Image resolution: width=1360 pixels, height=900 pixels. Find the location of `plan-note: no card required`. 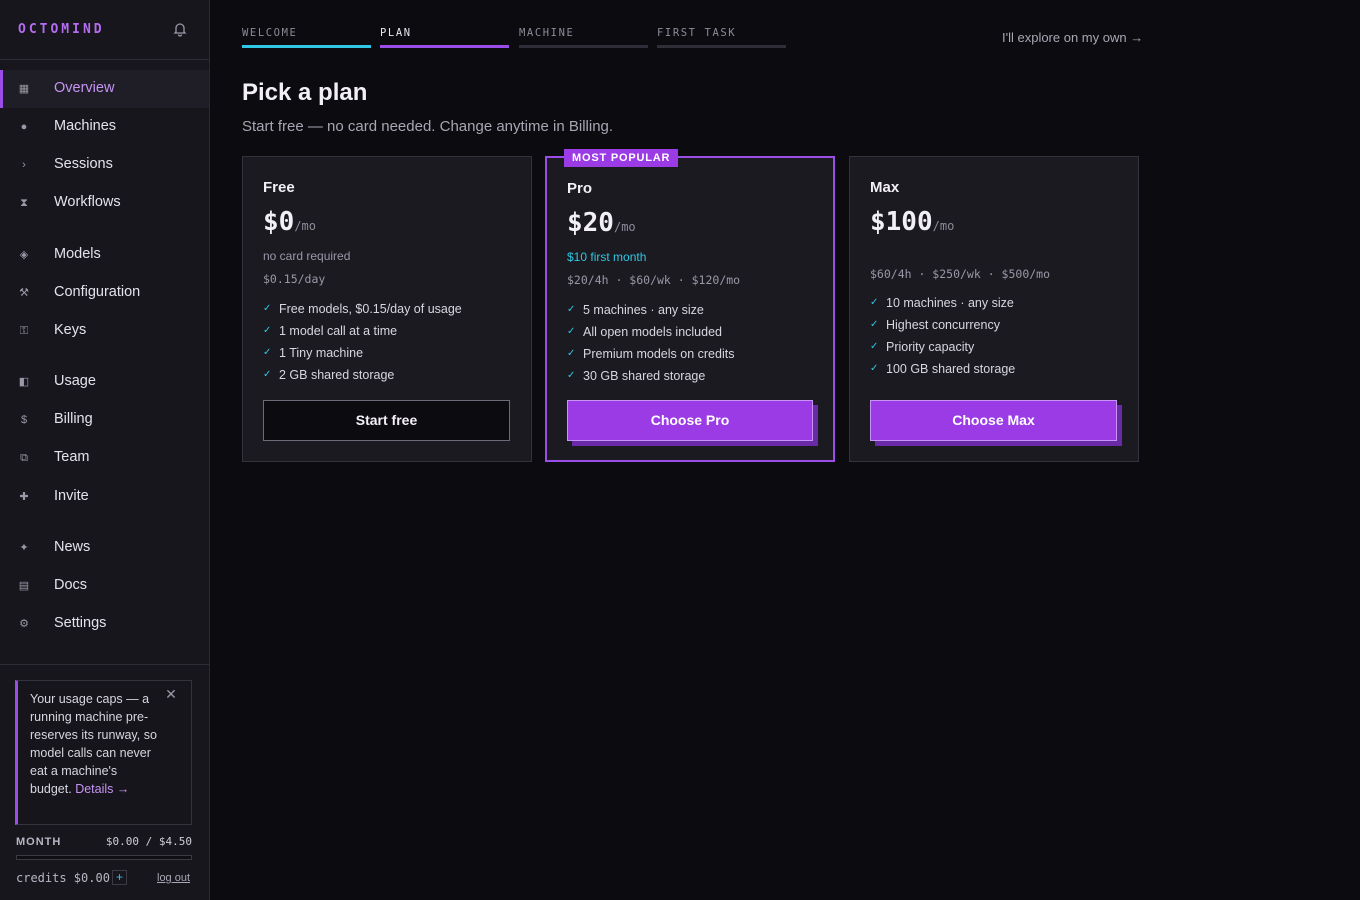

plan-note: no card required is located at coordinates (307, 256).